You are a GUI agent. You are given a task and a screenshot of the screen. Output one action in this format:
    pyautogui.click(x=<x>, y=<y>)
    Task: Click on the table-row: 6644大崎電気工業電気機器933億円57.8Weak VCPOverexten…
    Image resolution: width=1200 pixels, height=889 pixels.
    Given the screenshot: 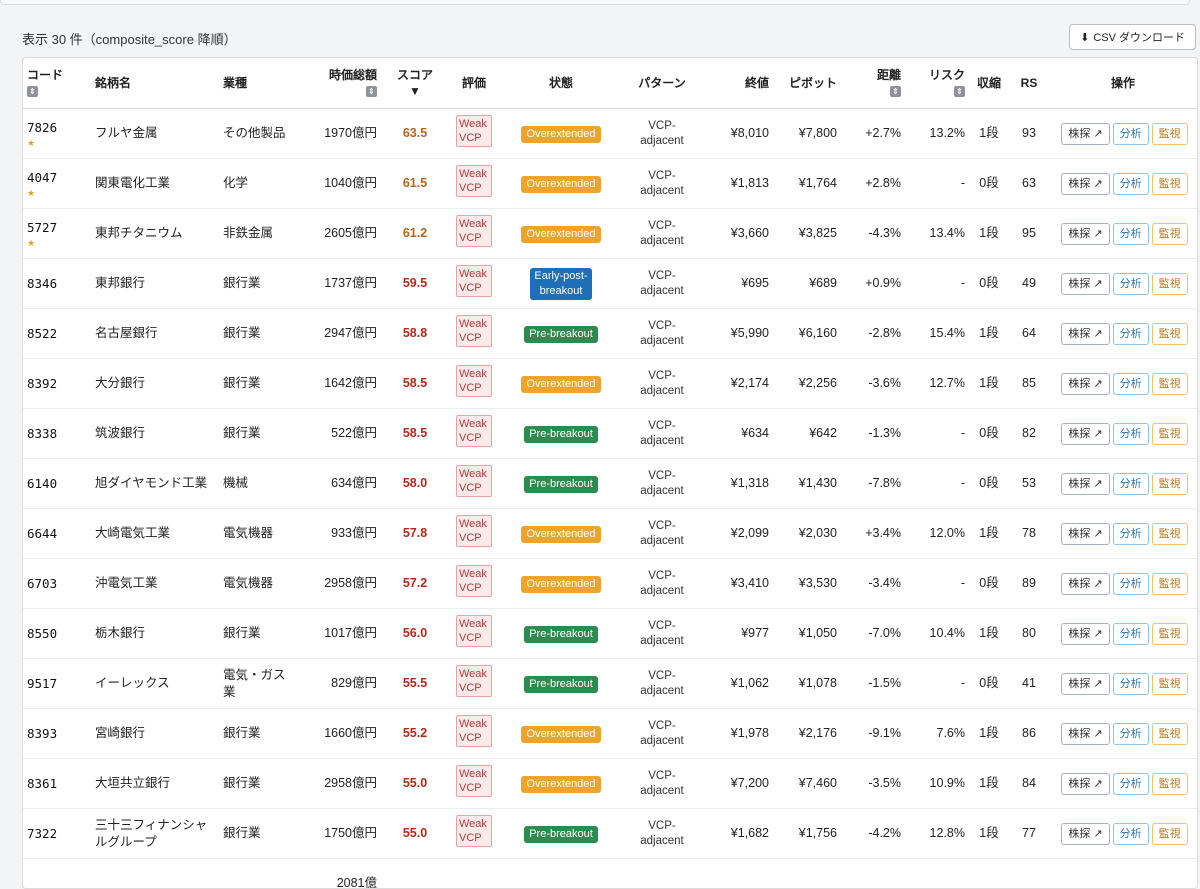 What is the action you would take?
    pyautogui.click(x=610, y=534)
    